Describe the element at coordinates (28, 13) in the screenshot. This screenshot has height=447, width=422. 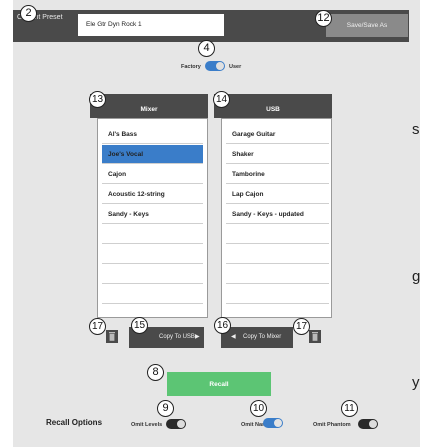
I see `callout-badge-2: 2` at that location.